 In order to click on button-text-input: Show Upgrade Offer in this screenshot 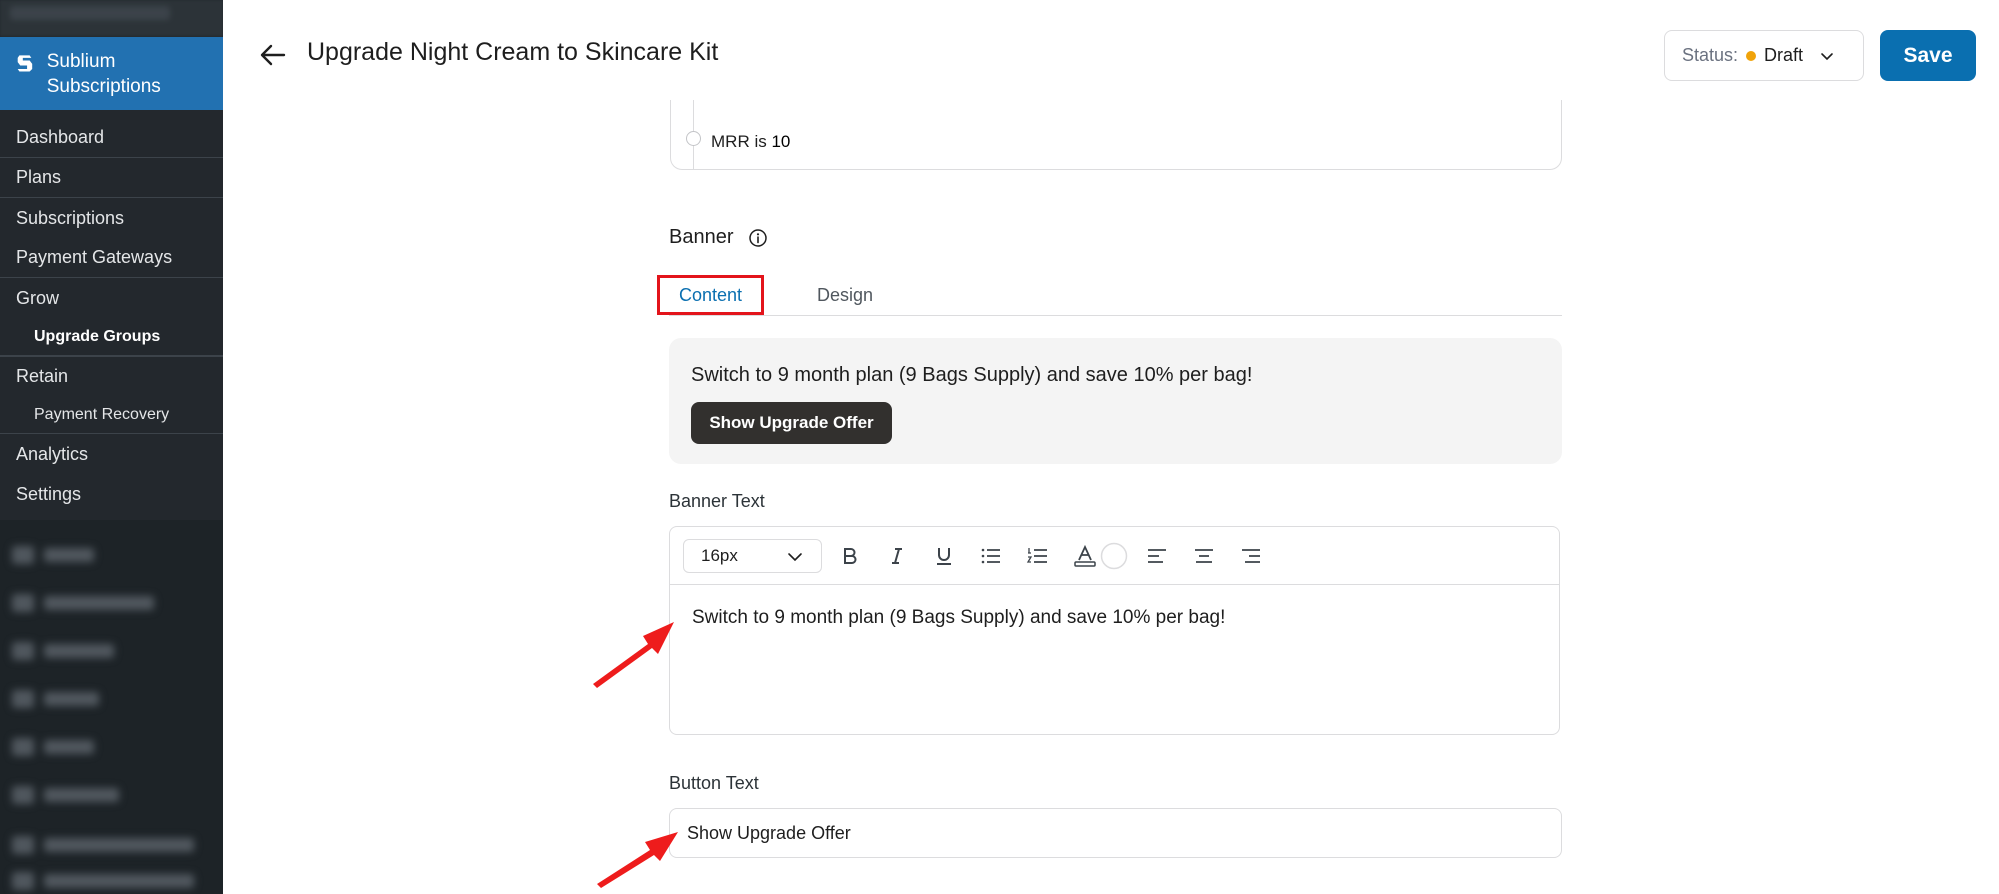, I will do `click(1115, 833)`.